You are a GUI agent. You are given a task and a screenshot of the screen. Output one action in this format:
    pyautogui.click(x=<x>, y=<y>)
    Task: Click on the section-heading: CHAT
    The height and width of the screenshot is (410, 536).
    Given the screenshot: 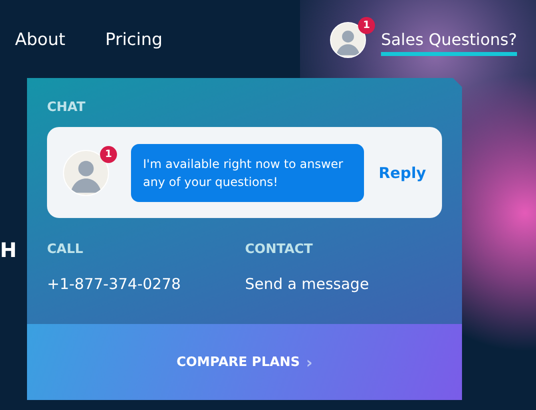 What is the action you would take?
    pyautogui.click(x=66, y=107)
    